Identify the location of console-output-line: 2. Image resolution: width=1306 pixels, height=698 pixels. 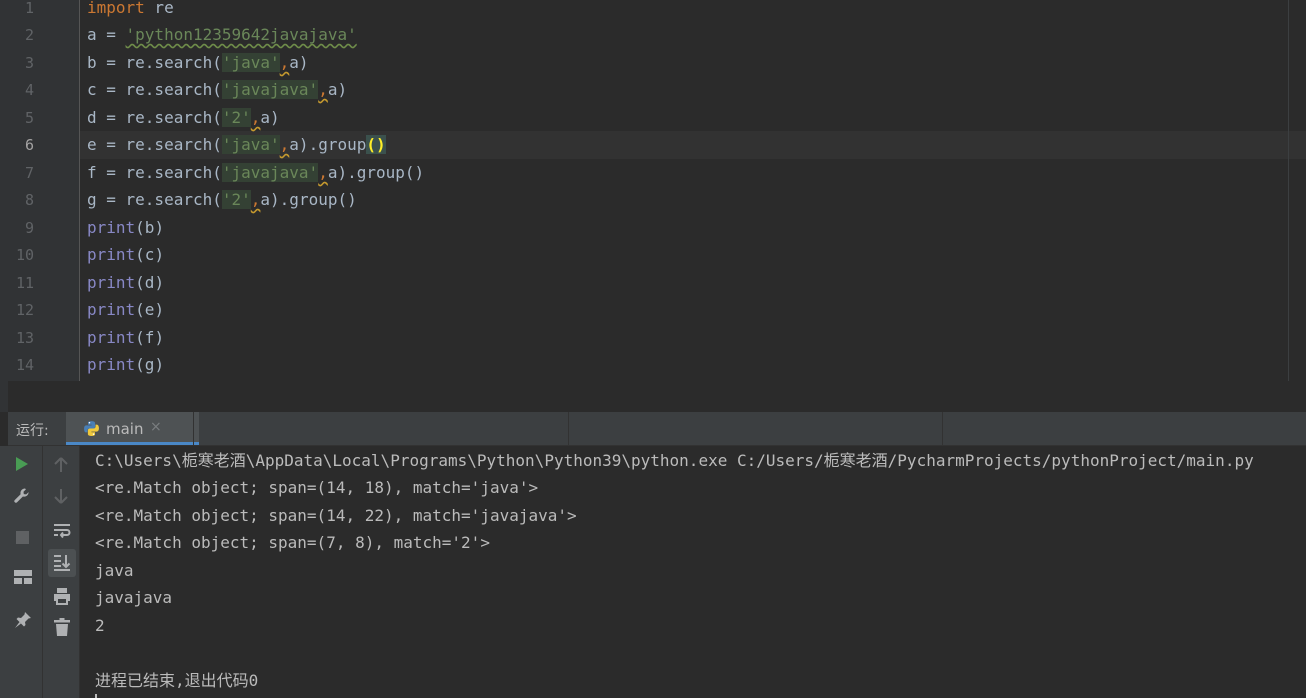
(100, 625).